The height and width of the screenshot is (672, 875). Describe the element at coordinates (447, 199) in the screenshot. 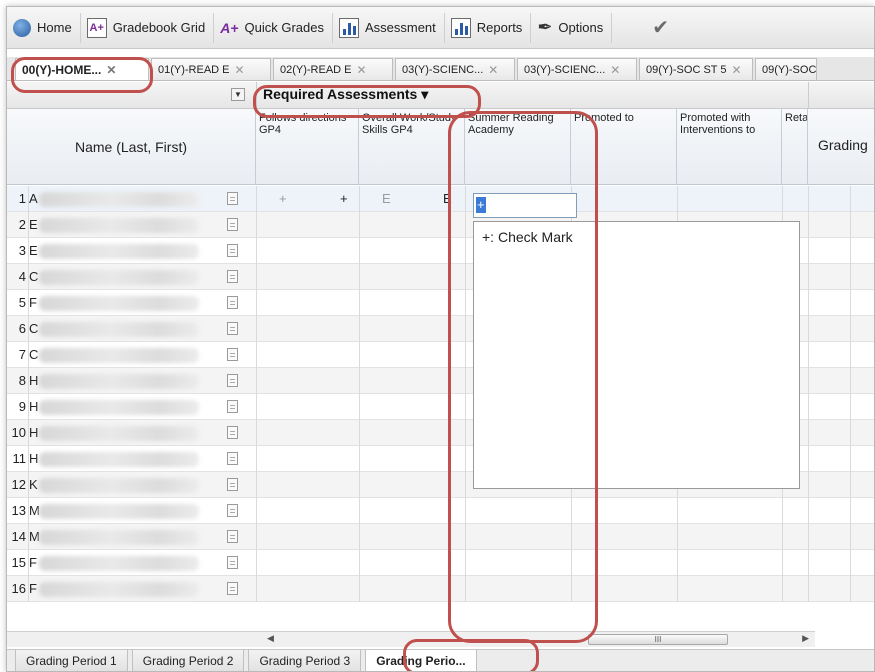

I see `overall-score-cell: E` at that location.